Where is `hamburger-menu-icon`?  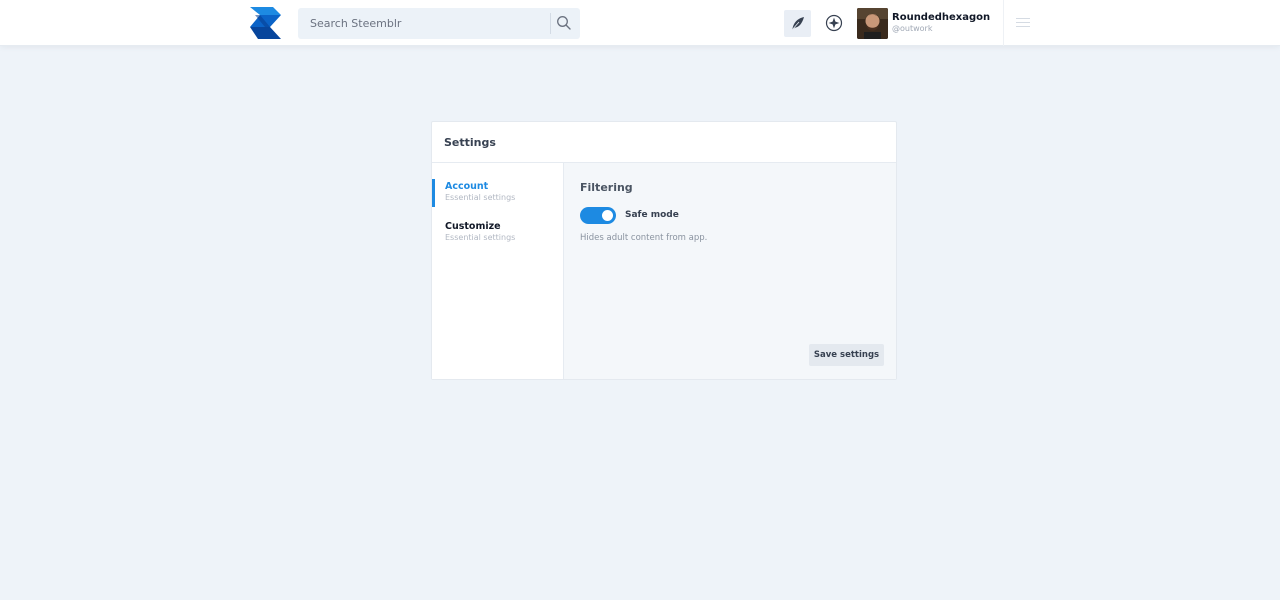 hamburger-menu-icon is located at coordinates (1023, 23).